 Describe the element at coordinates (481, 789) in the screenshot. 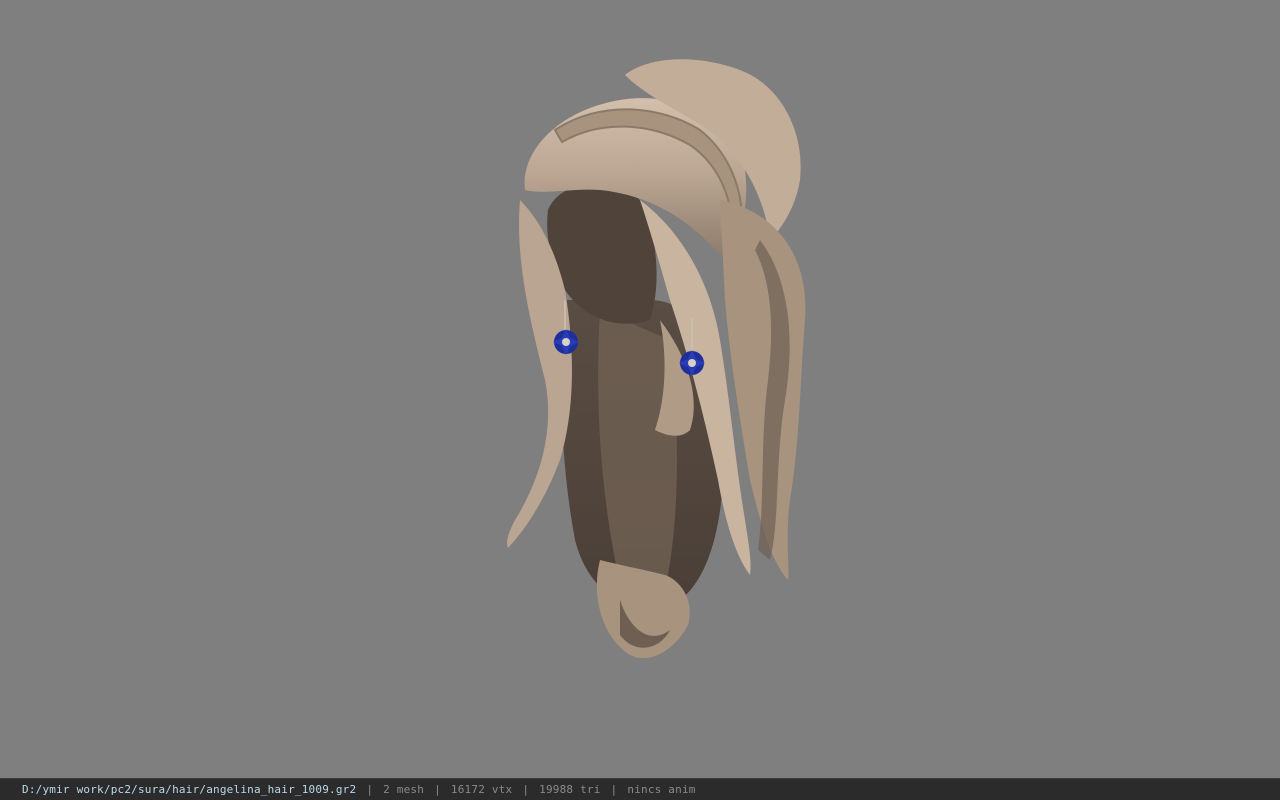

I see `vertex-count: 16172 vtx` at that location.